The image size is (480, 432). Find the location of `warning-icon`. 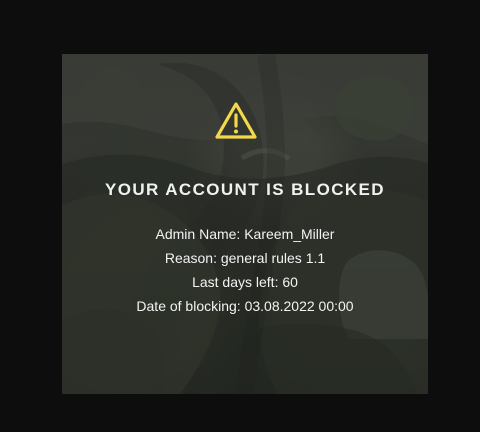

warning-icon is located at coordinates (236, 120).